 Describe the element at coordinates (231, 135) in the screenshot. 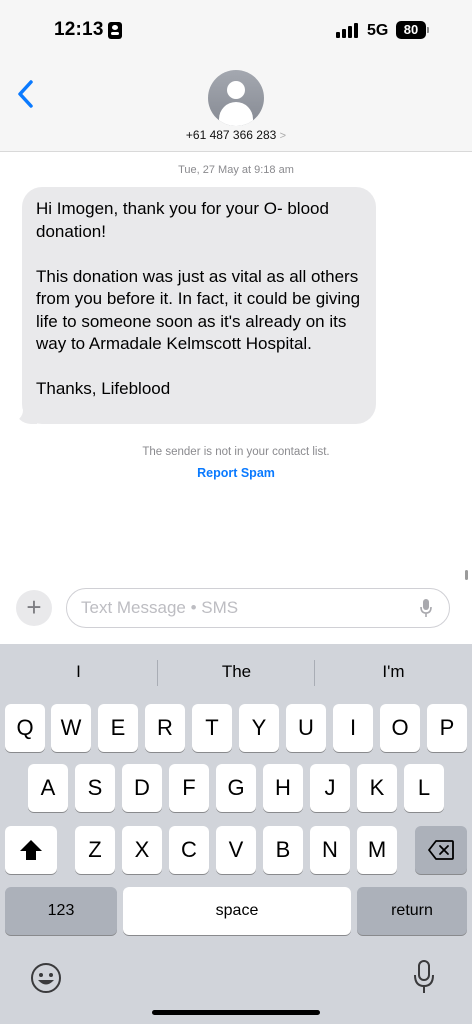

I see `contact-number-text: +61 487 366 283` at that location.